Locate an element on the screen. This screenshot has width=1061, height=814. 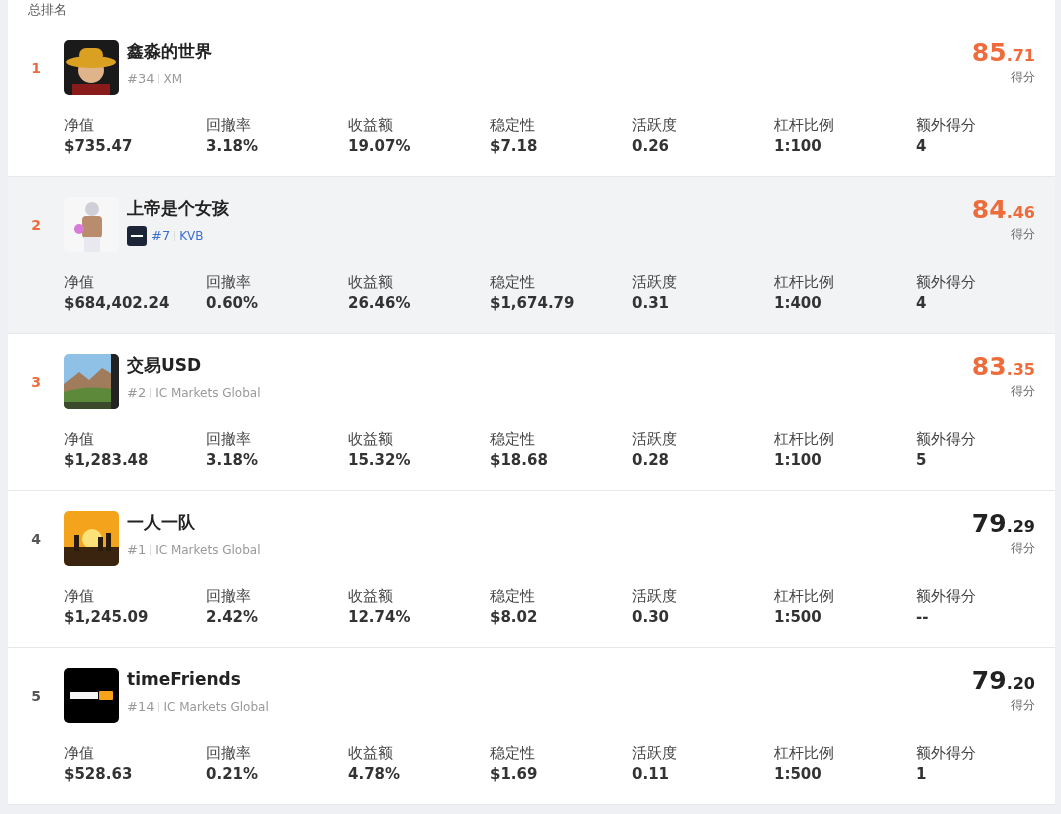
score-decimal: .46 is located at coordinates (1020, 212).